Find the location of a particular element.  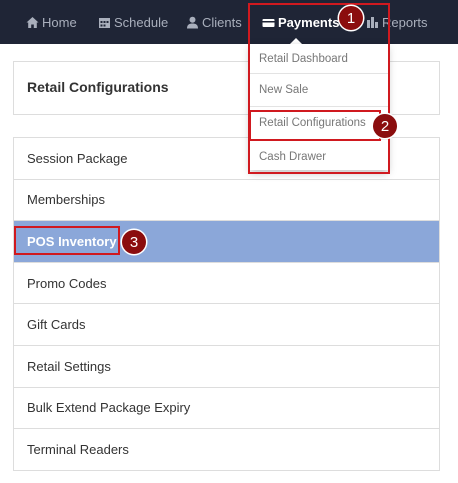

menu-item-pos-inventory: POS Inventory is located at coordinates (226, 242).